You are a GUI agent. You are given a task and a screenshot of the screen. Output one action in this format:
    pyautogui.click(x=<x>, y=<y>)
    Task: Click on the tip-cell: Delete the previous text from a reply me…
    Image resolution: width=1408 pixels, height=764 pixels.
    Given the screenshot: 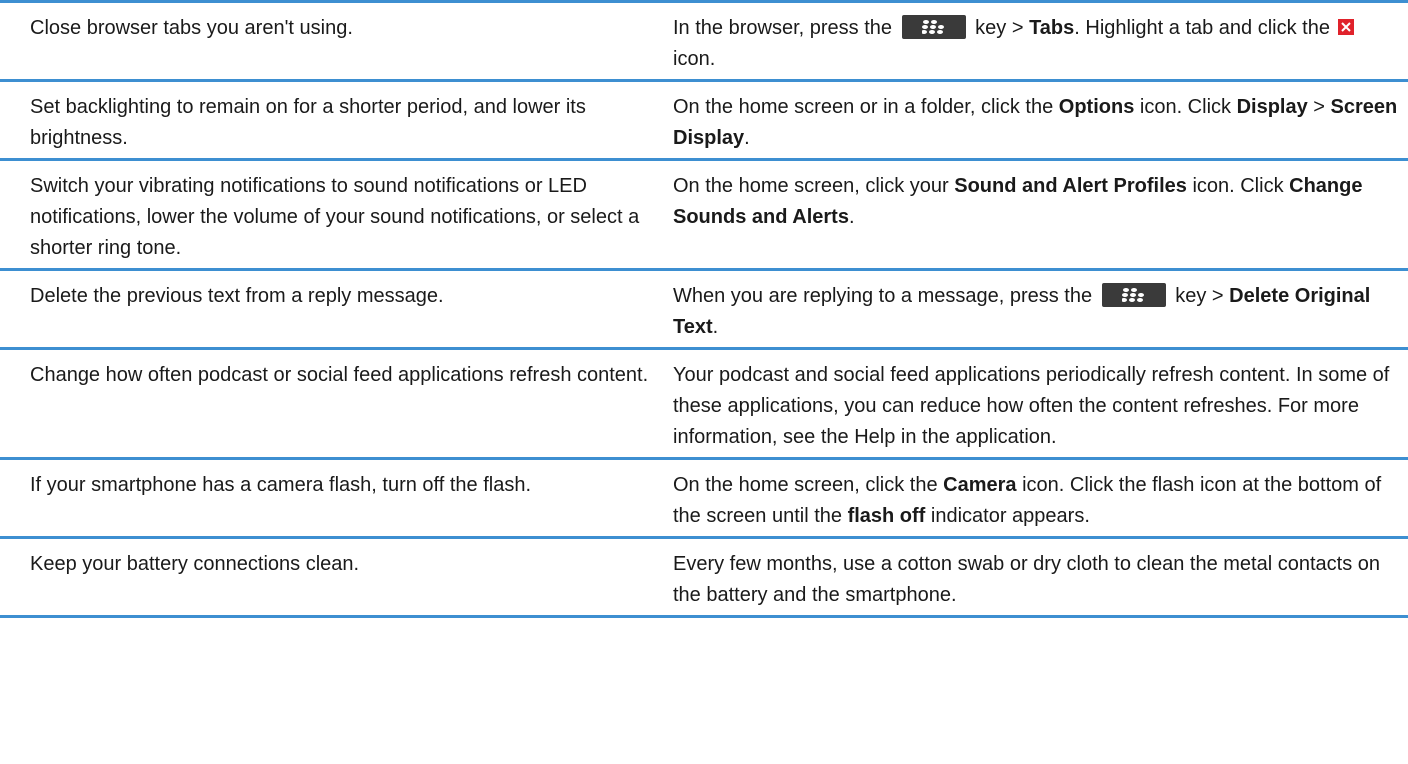 What is the action you would take?
    pyautogui.click(x=237, y=296)
    